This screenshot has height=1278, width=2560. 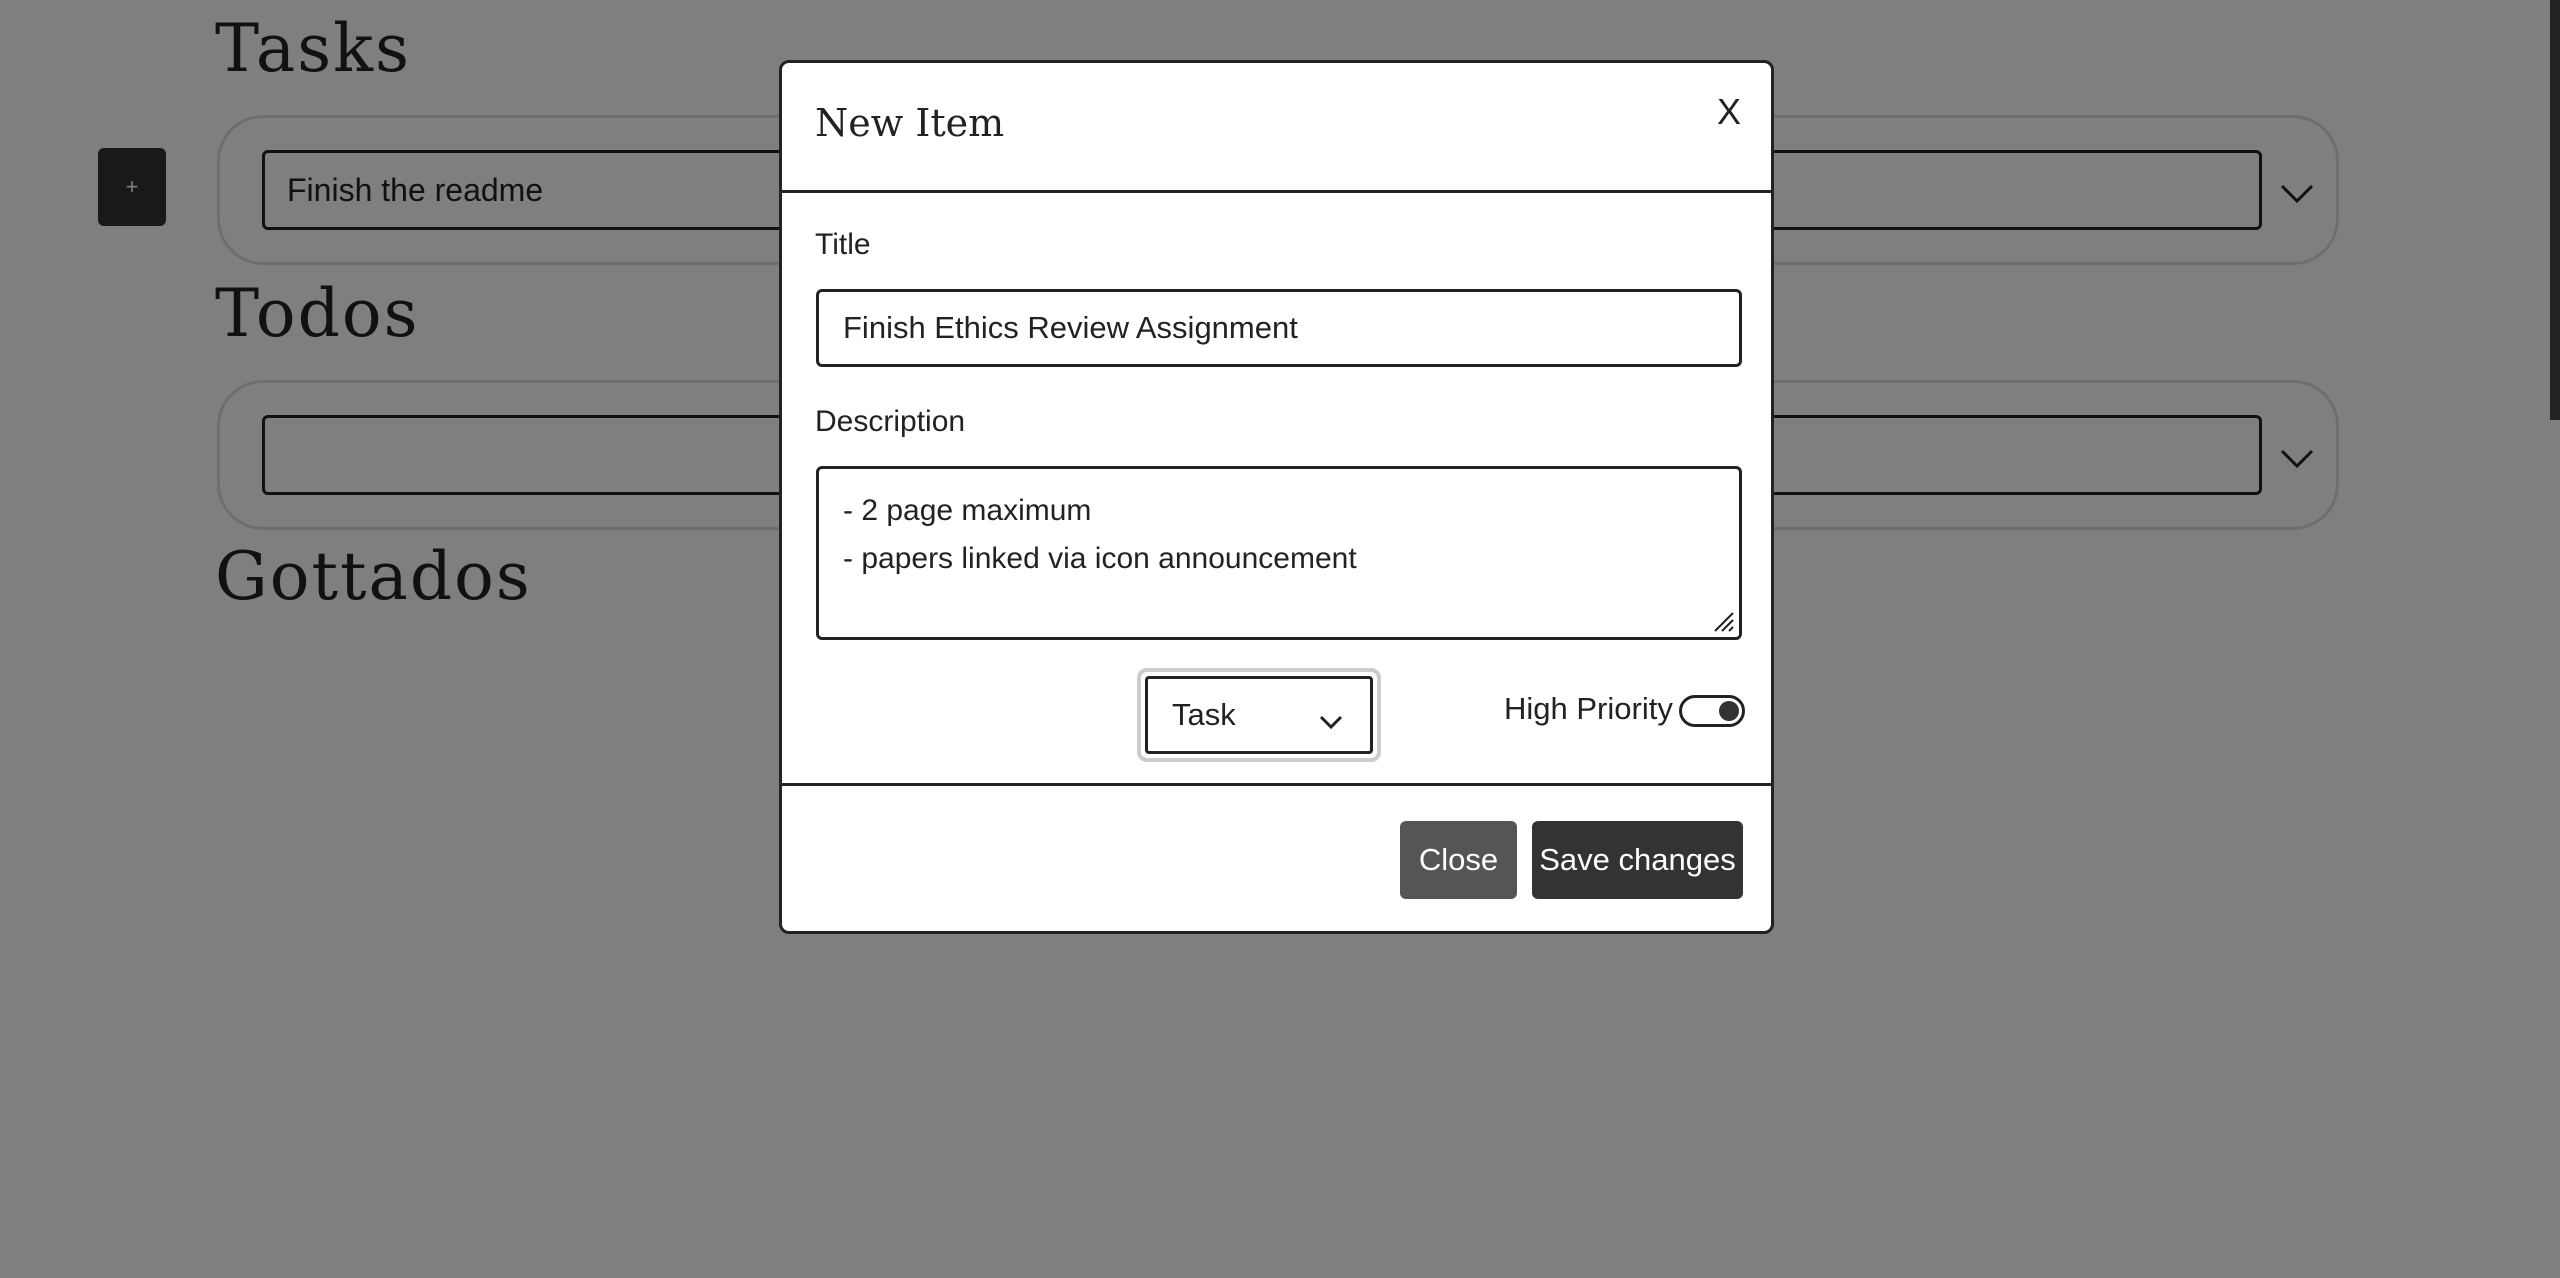 I want to click on chevron-down-icon, so click(x=1331, y=722).